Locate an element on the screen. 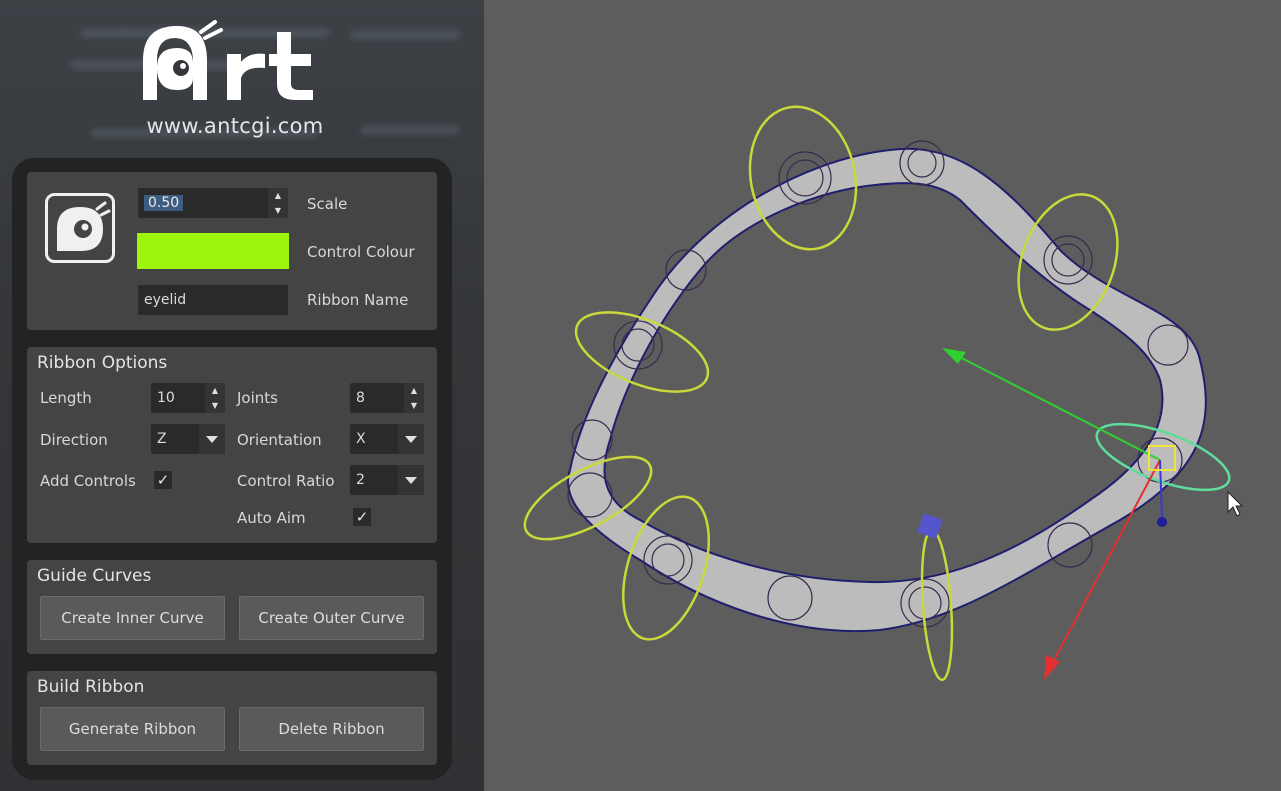 This screenshot has width=1281, height=791. scale-value: 0.50 is located at coordinates (164, 203).